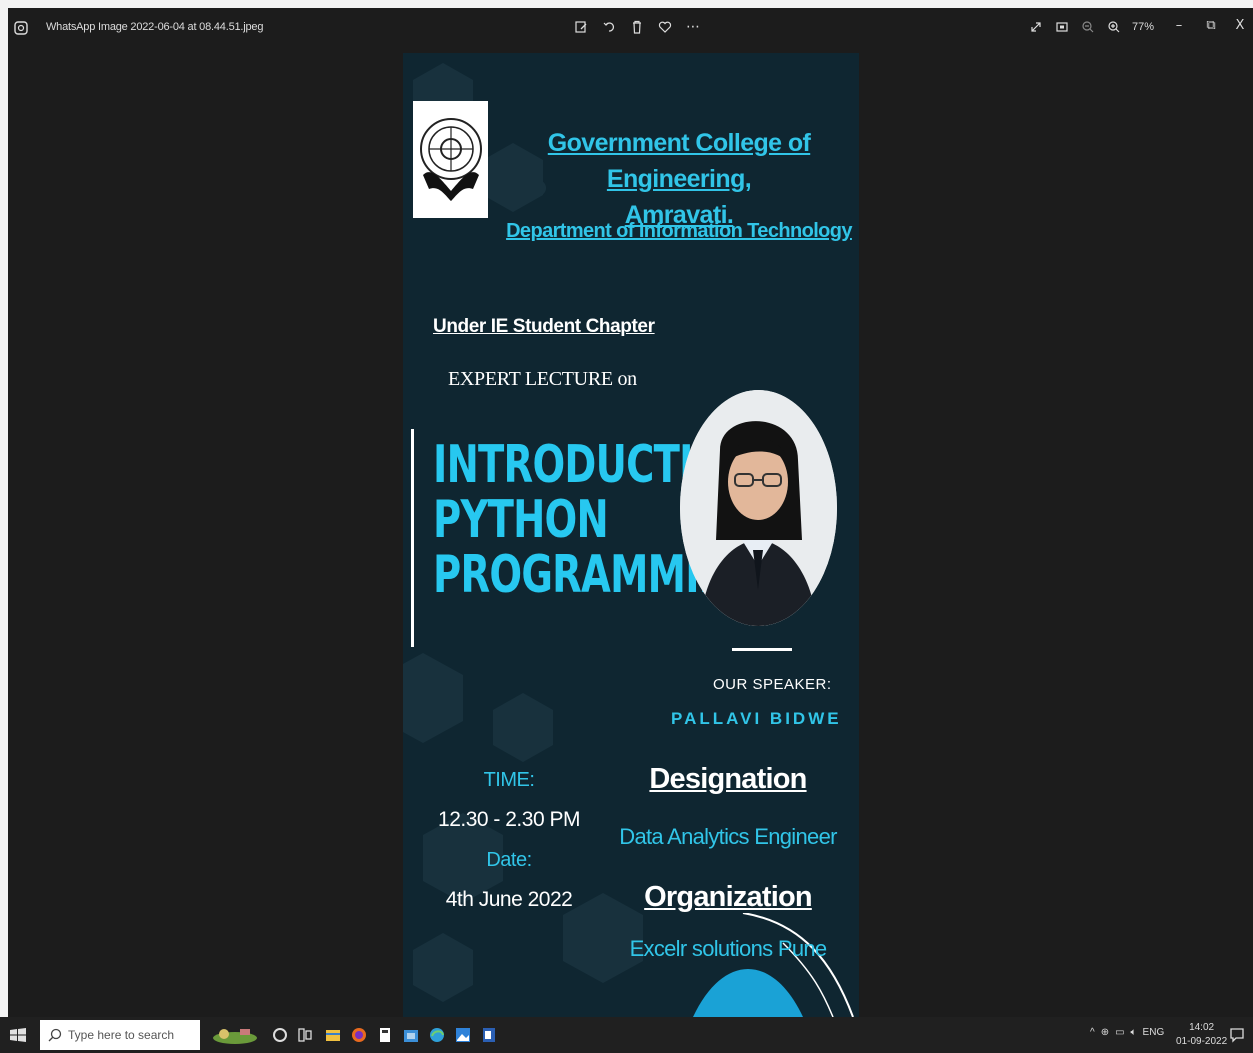 The height and width of the screenshot is (1053, 1253). Describe the element at coordinates (1143, 27) in the screenshot. I see `zoom-level: 77%` at that location.